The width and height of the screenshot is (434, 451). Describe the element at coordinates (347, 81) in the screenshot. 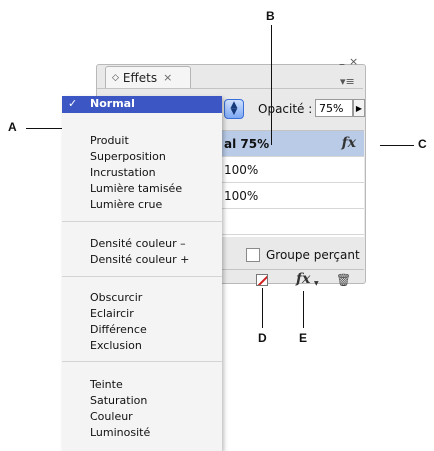

I see `panel-menu-icon: ▾≡` at that location.